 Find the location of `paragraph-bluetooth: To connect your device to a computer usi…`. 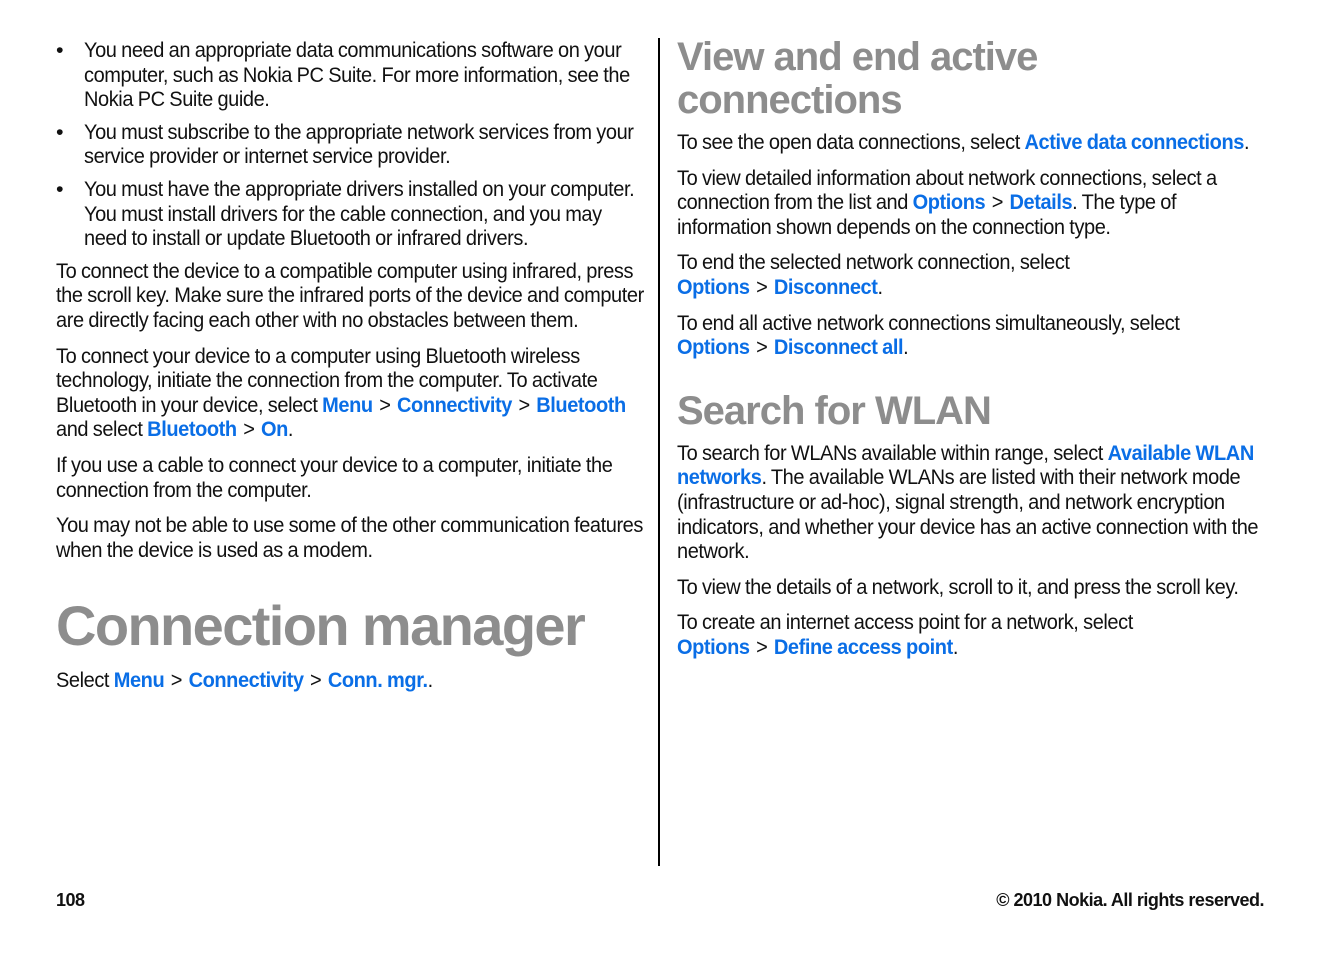

paragraph-bluetooth: To connect your device to a computer usi… is located at coordinates (352, 393).